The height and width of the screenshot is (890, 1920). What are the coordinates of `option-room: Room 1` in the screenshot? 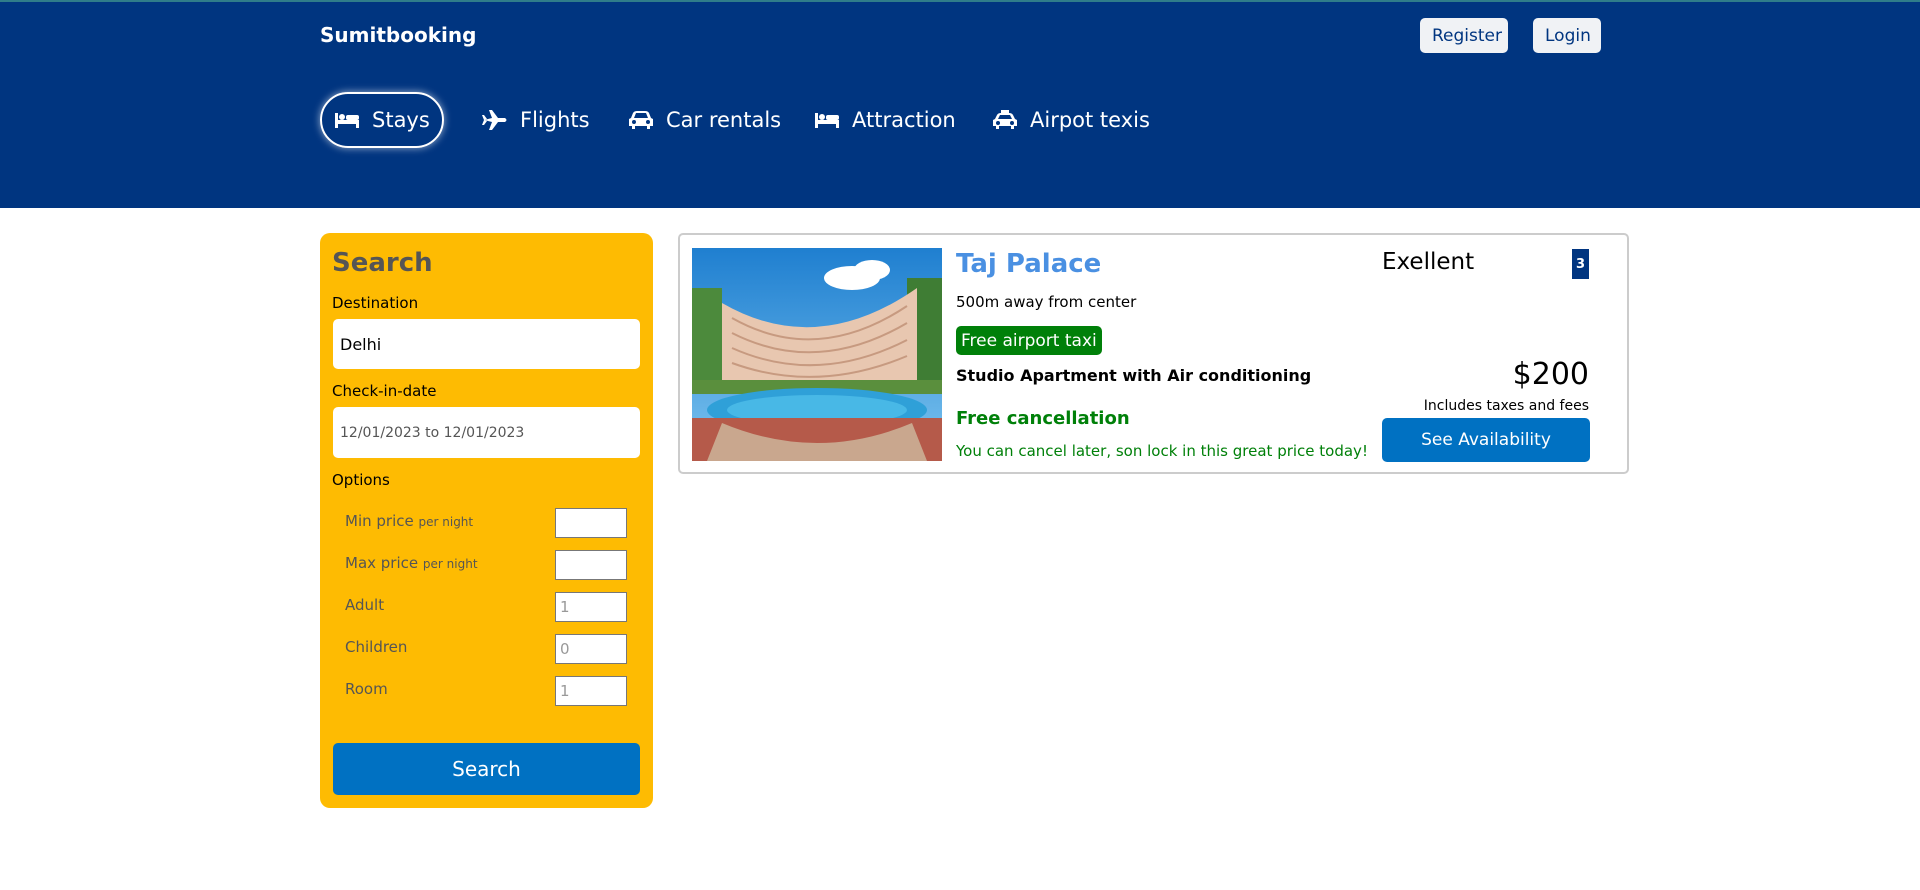 It's located at (490, 692).